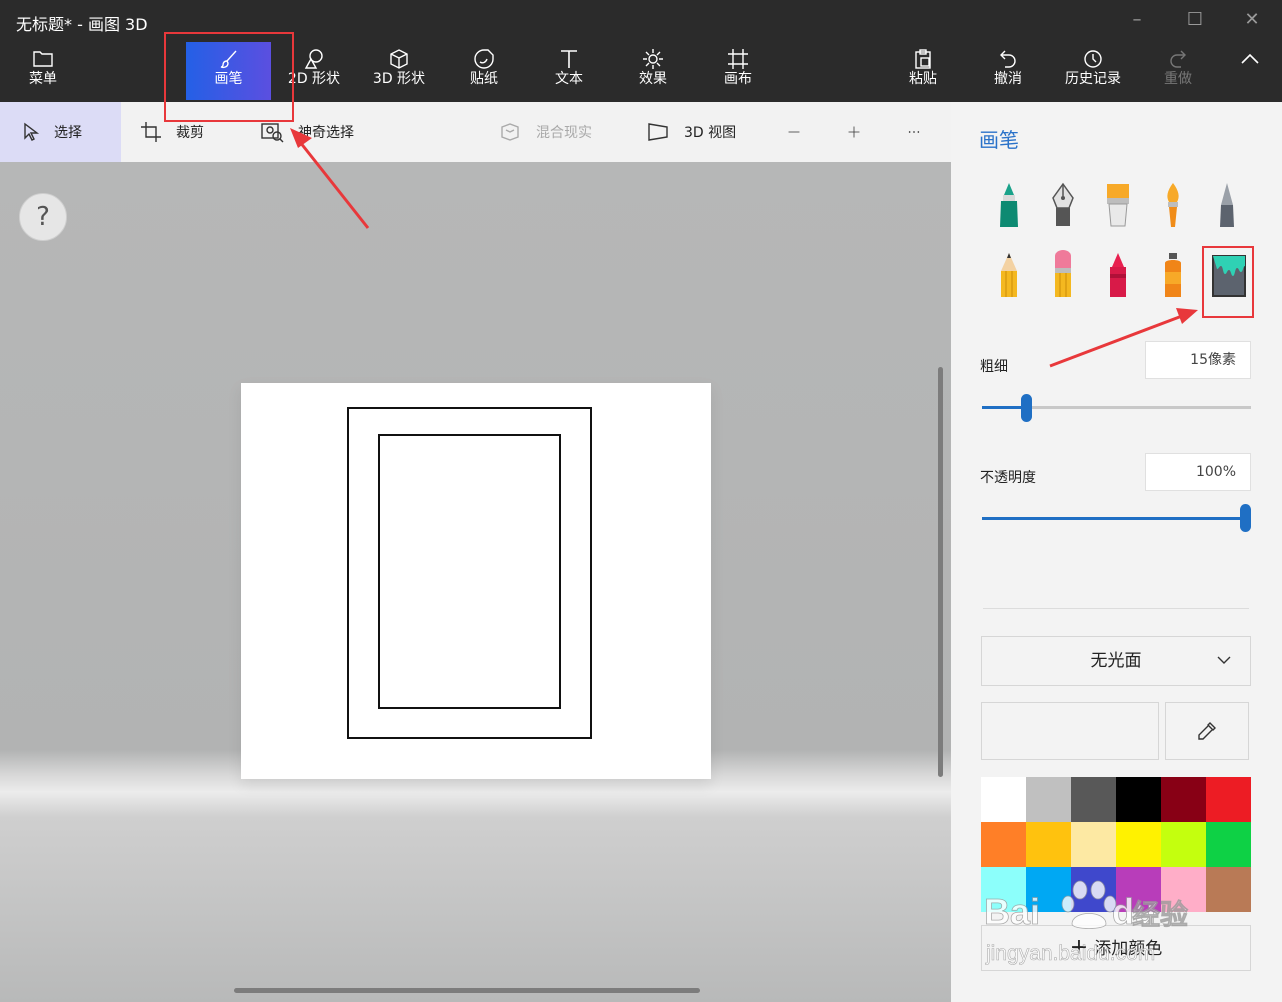 Image resolution: width=1282 pixels, height=1002 pixels. What do you see at coordinates (1070, 953) in the screenshot?
I see `svg-text: jingyan.baidu.com` at bounding box center [1070, 953].